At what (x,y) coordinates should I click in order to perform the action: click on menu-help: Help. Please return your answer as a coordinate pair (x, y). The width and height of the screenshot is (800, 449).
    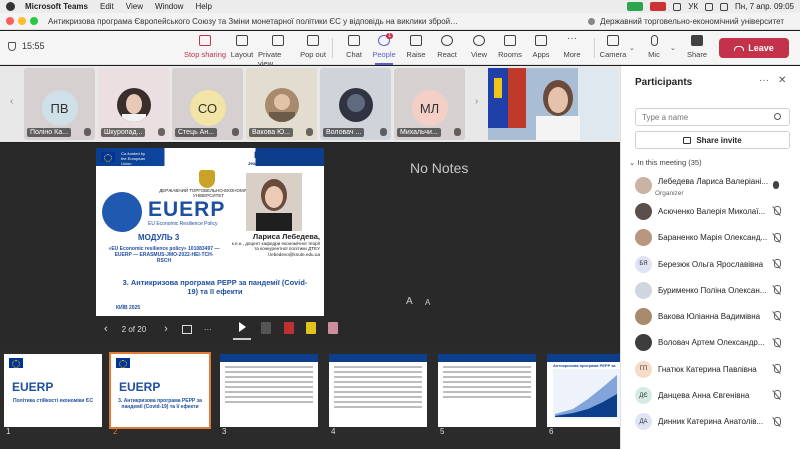
    Looking at the image, I should click on (203, 6).